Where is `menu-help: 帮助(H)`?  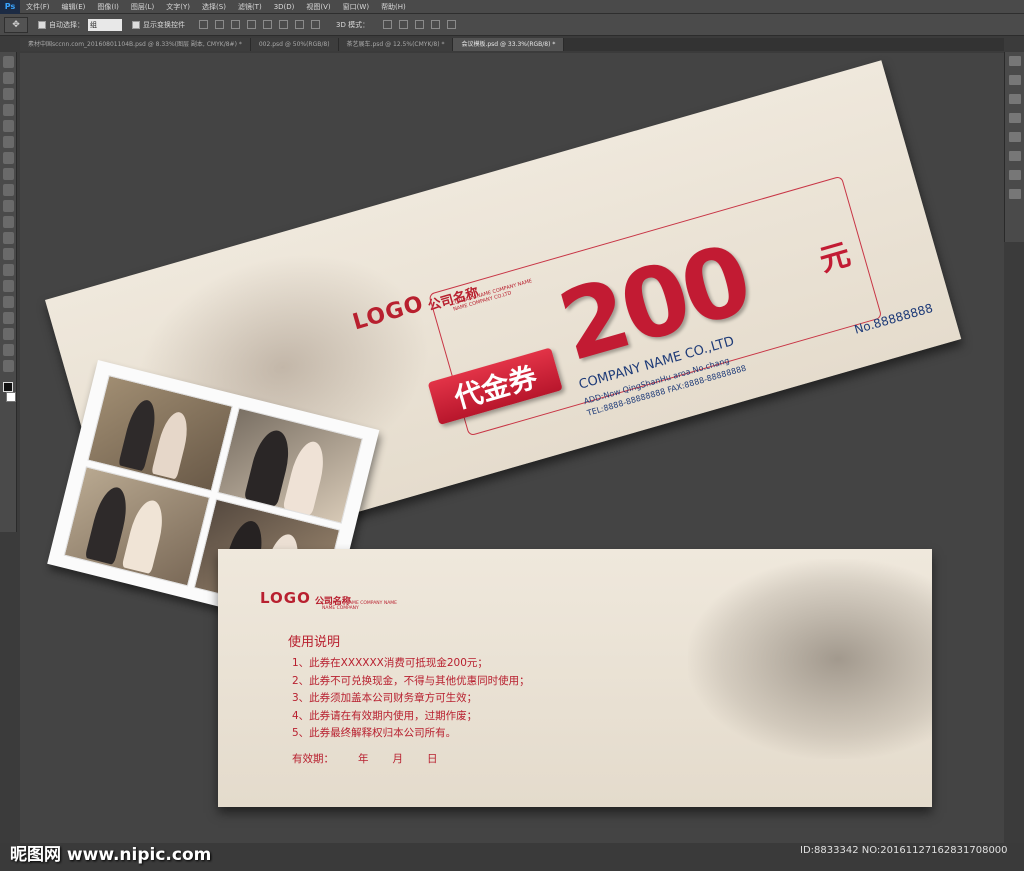 menu-help: 帮助(H) is located at coordinates (393, 7).